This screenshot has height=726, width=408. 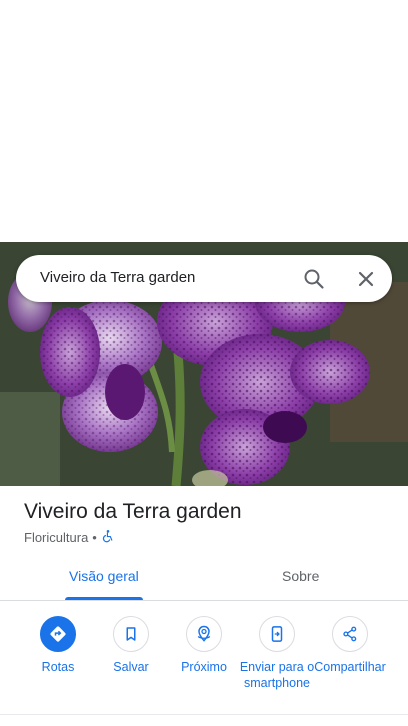 I want to click on place-title: Viveiro da Terra garden, so click(x=133, y=511).